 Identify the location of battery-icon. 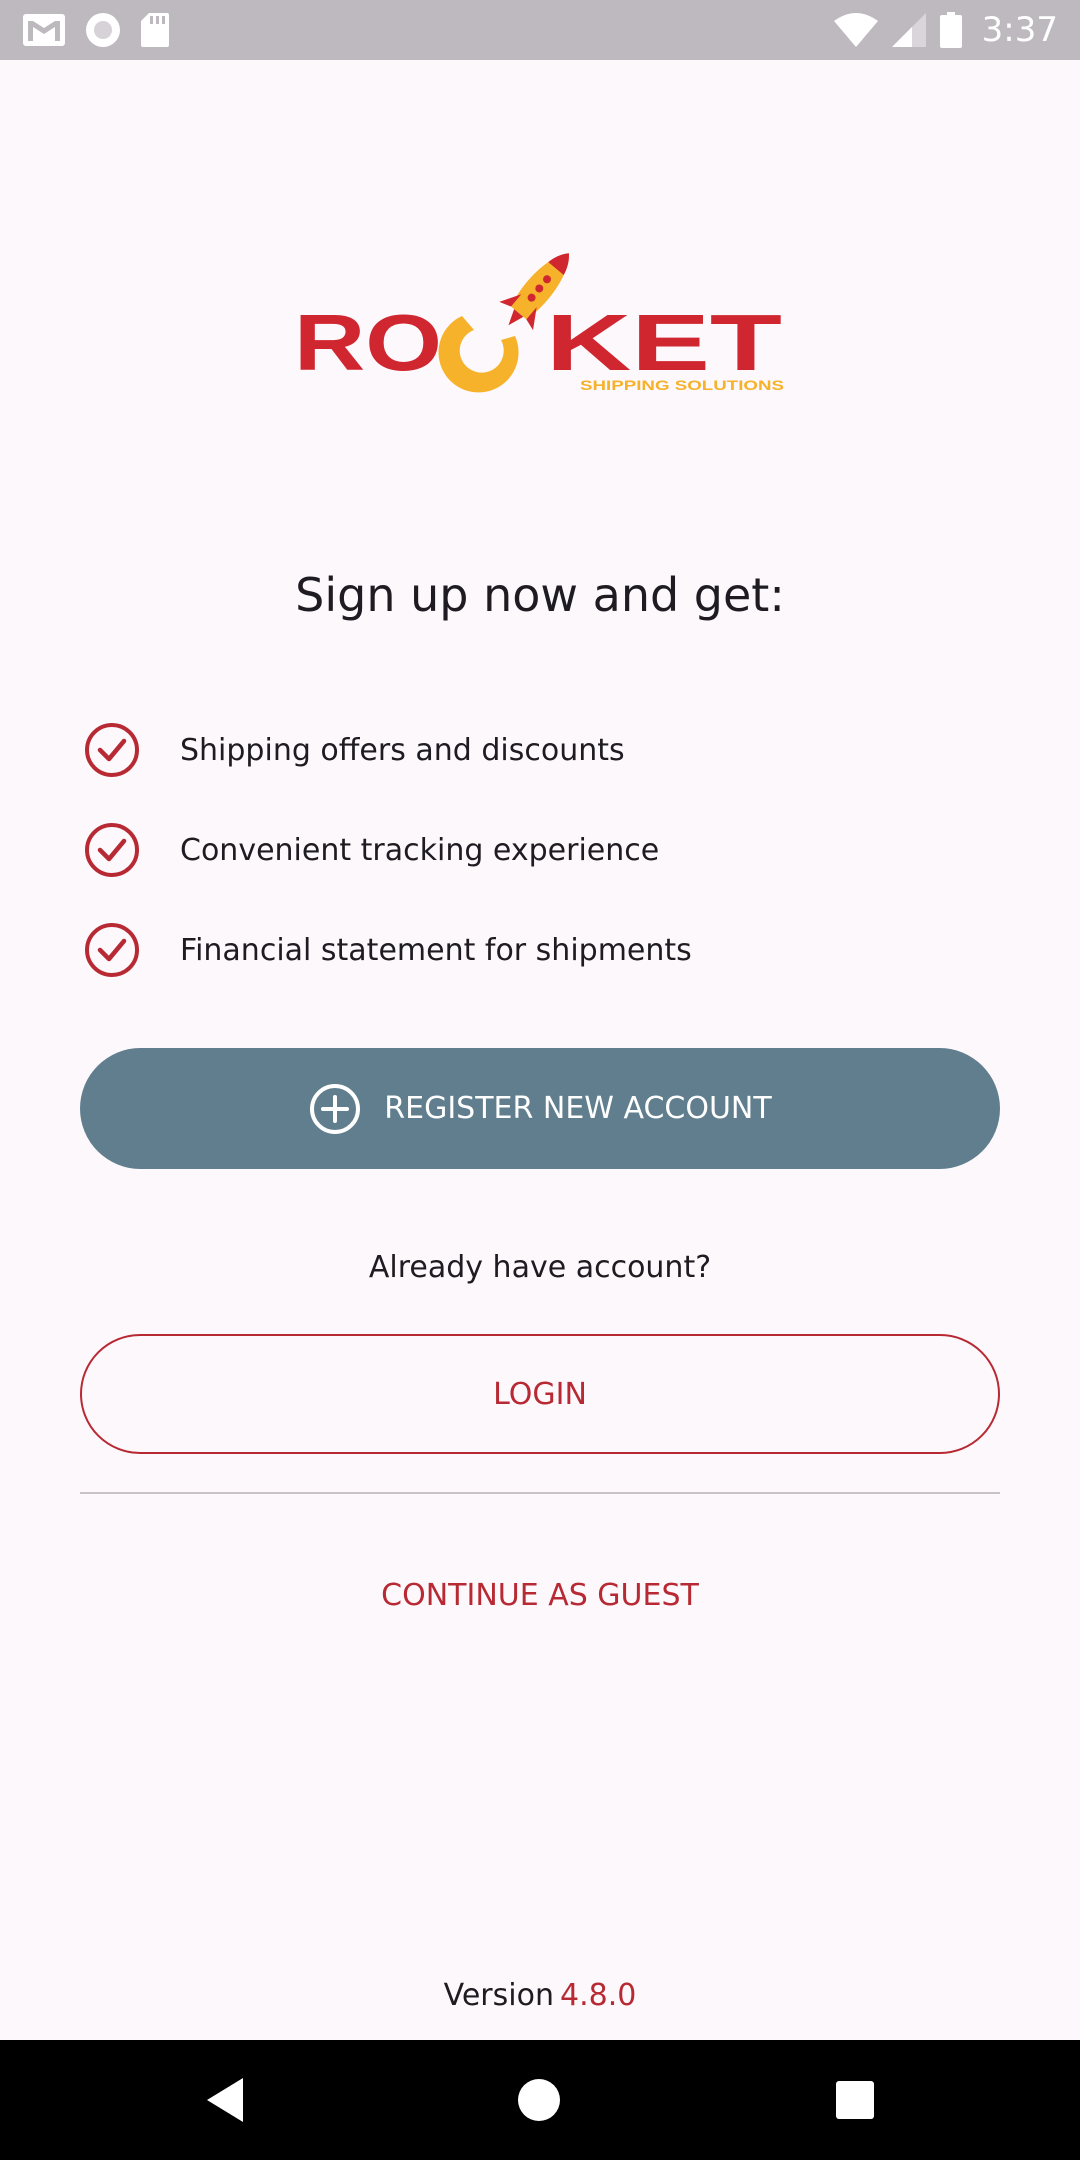
(950, 30).